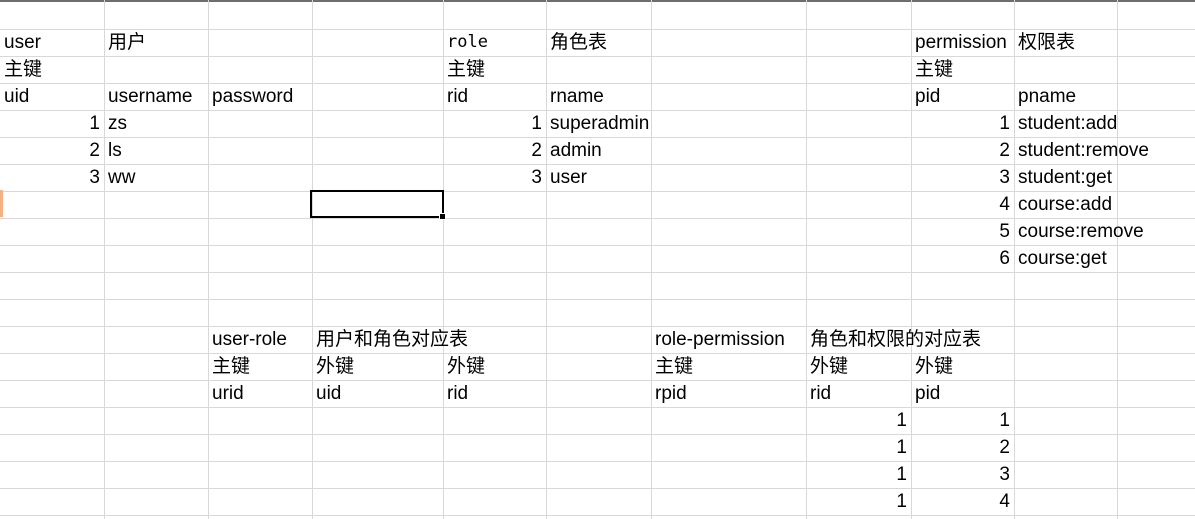 This screenshot has width=1195, height=519. I want to click on cell-rp-rid-3: 1, so click(858, 474).